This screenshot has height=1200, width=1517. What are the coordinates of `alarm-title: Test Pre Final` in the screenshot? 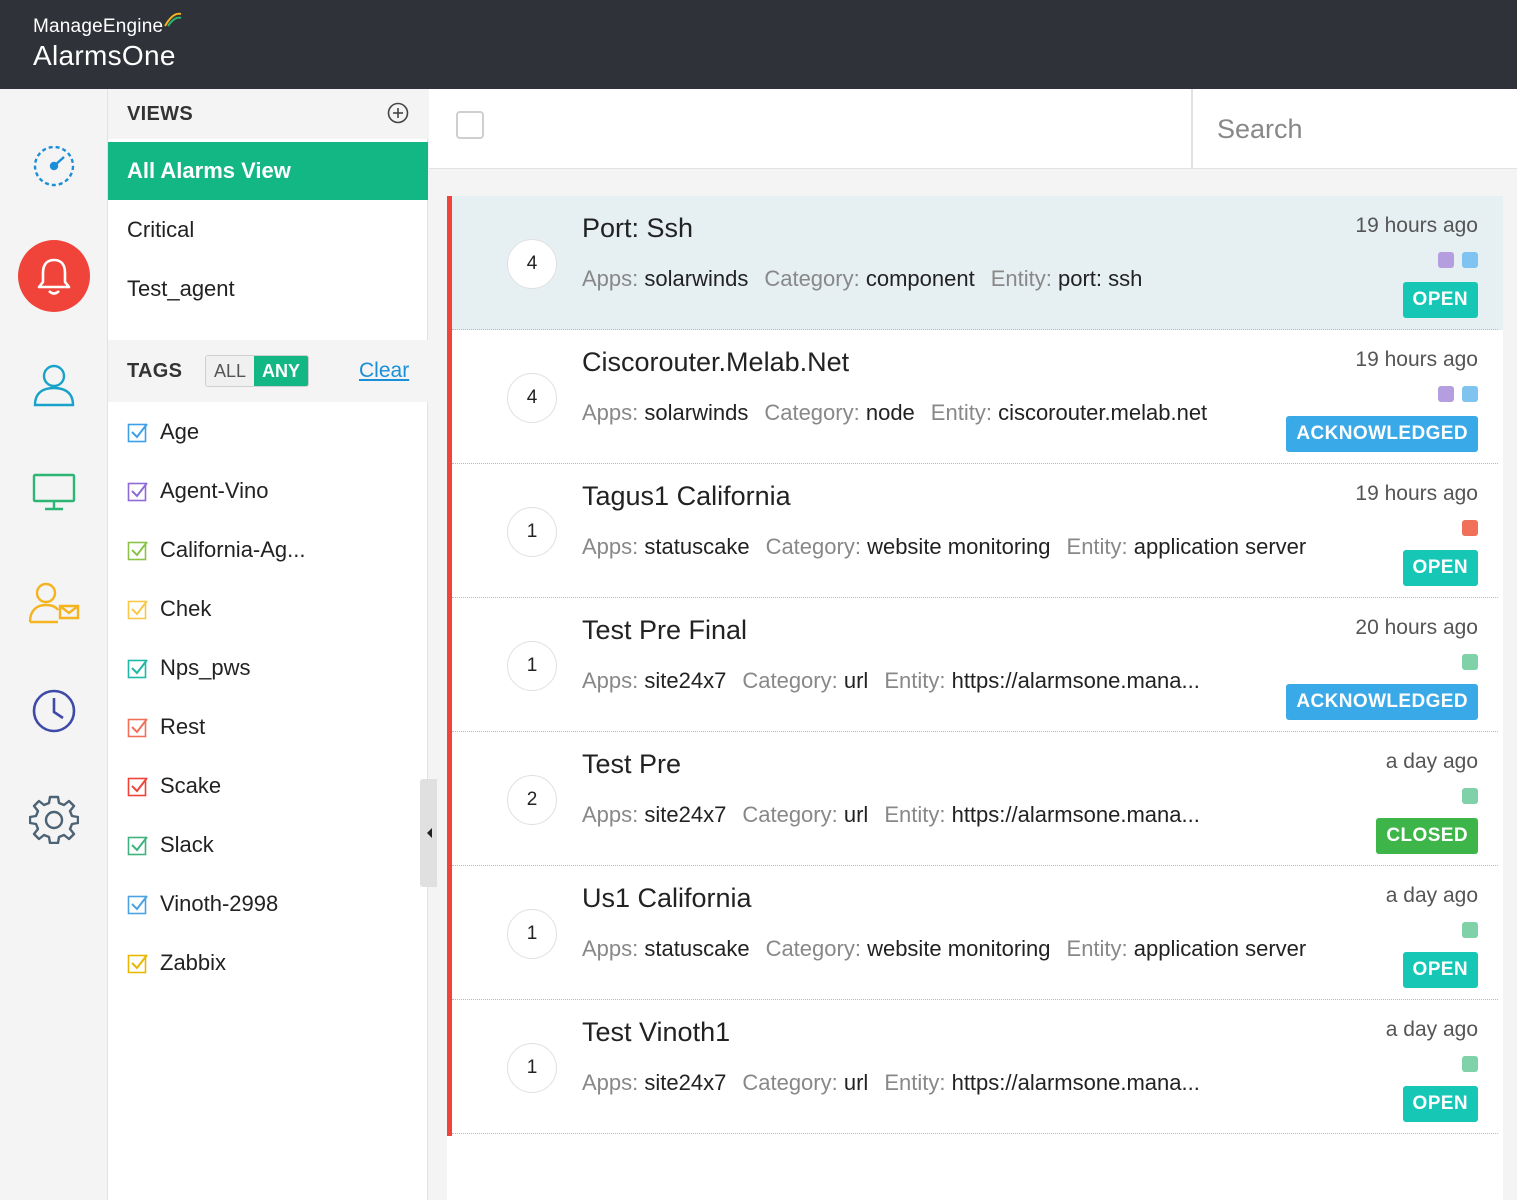 It's located at (664, 630).